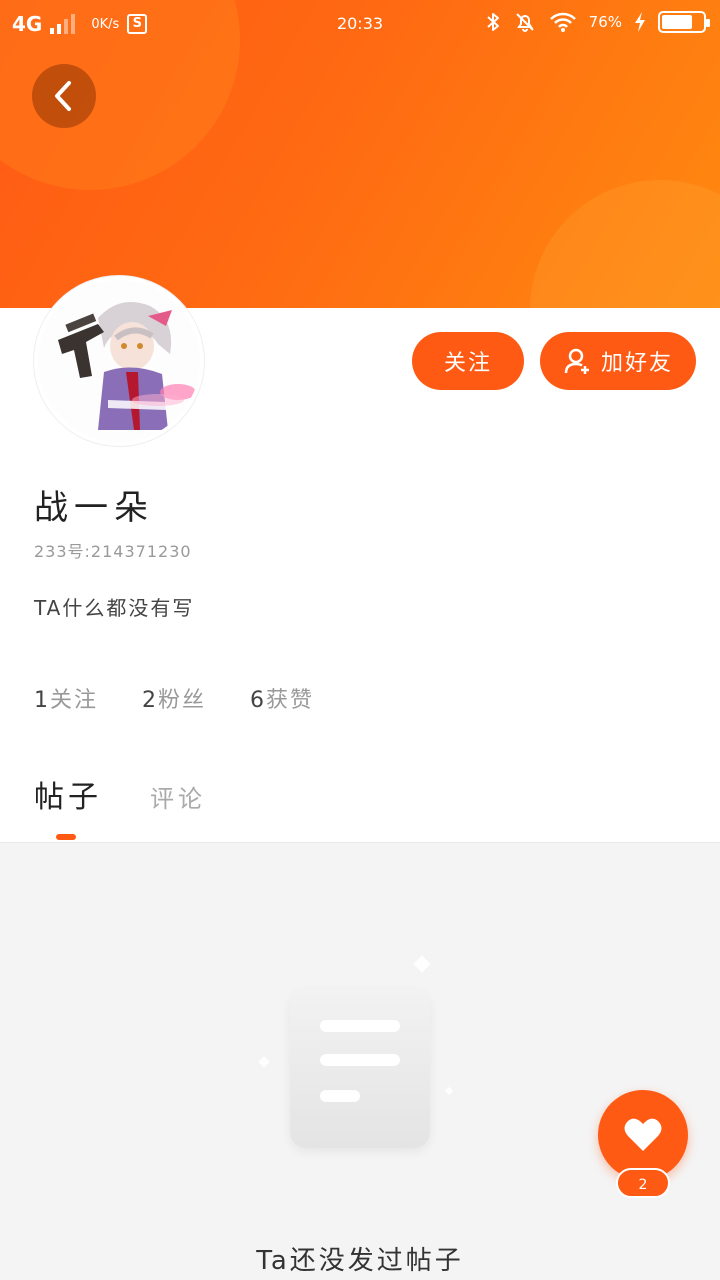 The height and width of the screenshot is (1280, 720). Describe the element at coordinates (360, 1068) in the screenshot. I see `empty-document-icon` at that location.